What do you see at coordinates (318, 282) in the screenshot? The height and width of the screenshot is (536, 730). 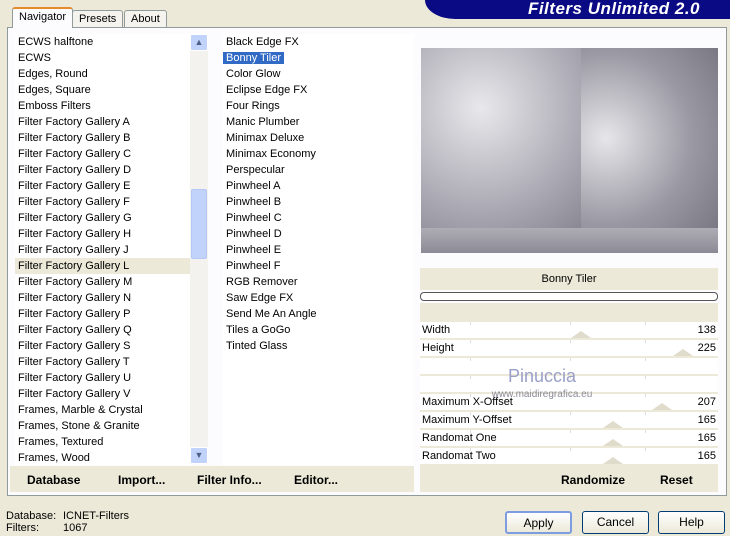 I see `list-item: RGB Remover` at bounding box center [318, 282].